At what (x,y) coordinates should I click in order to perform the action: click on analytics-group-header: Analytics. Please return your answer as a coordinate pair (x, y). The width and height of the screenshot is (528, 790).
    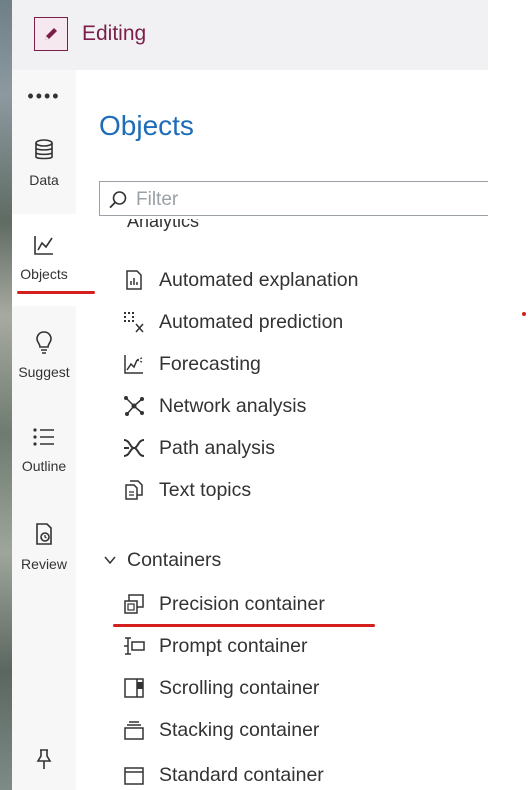
    Looking at the image, I should click on (277, 231).